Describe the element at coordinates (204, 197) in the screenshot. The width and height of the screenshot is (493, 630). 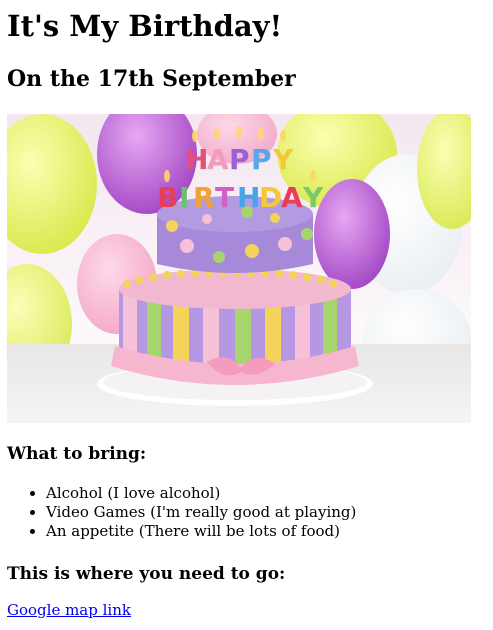
I see `svg-text: R` at that location.